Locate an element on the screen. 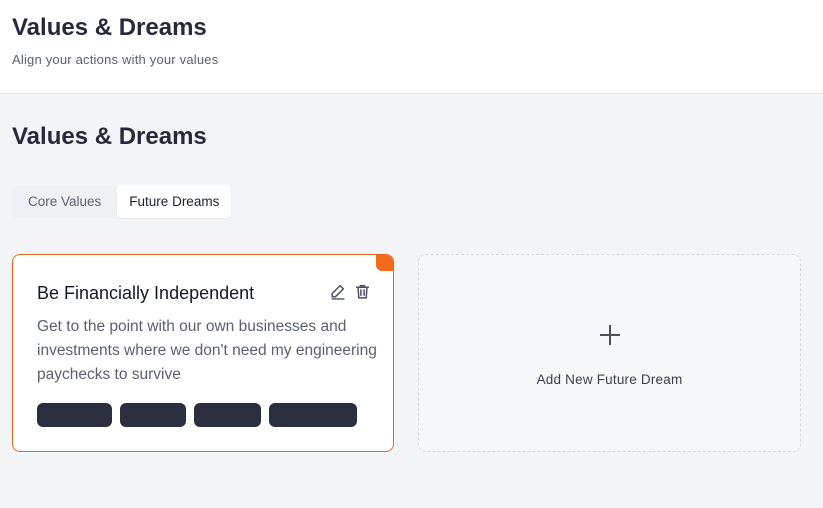 This screenshot has height=508, width=823. page-title: Values & Dreams is located at coordinates (109, 136).